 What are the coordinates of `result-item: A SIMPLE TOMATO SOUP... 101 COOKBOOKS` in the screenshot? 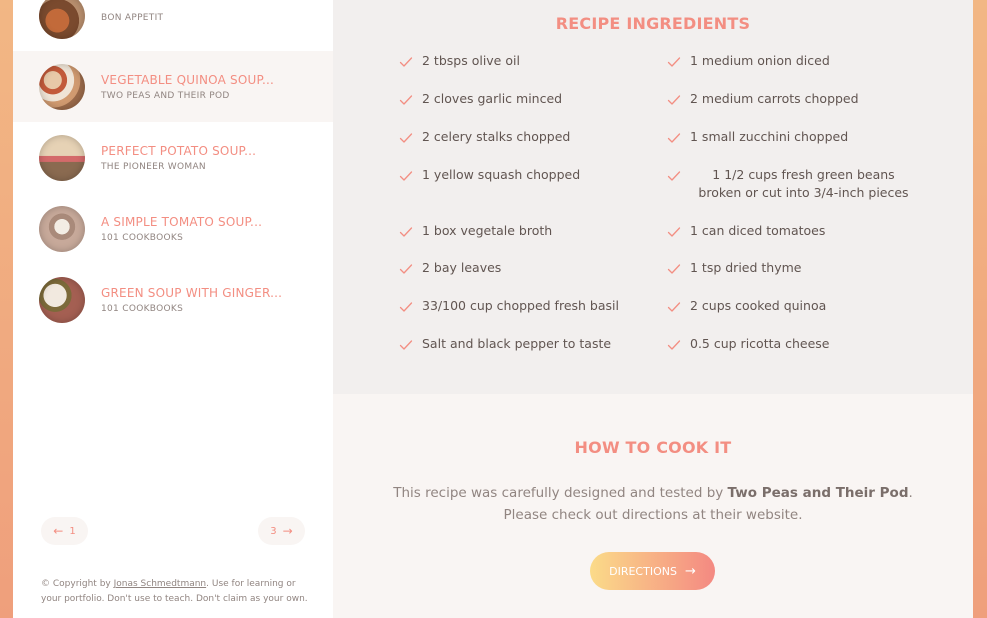 It's located at (173, 228).